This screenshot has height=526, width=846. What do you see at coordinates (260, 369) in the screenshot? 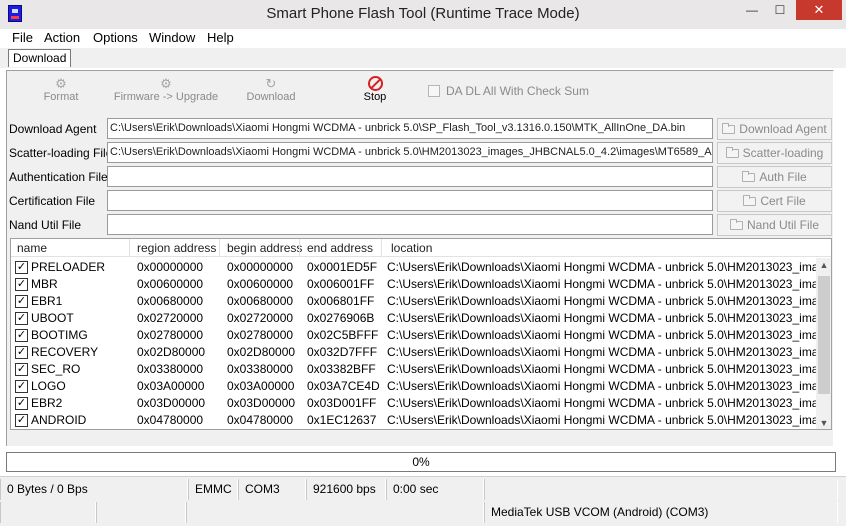
I see `begin-address: 0x03380000` at bounding box center [260, 369].